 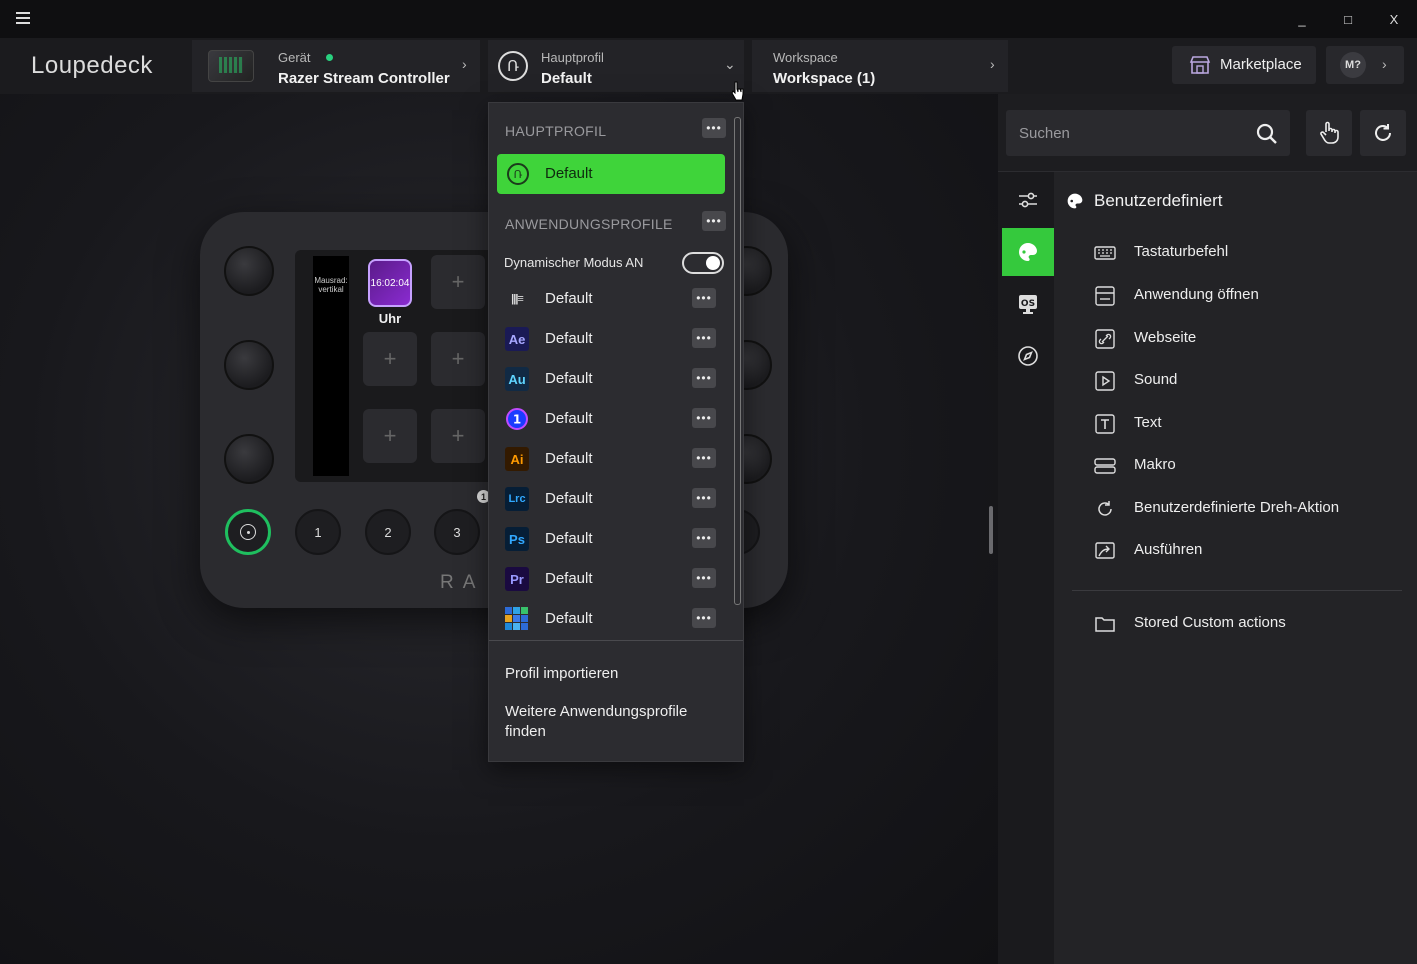 What do you see at coordinates (714, 128) in the screenshot?
I see `main-profile-more-button: •••` at bounding box center [714, 128].